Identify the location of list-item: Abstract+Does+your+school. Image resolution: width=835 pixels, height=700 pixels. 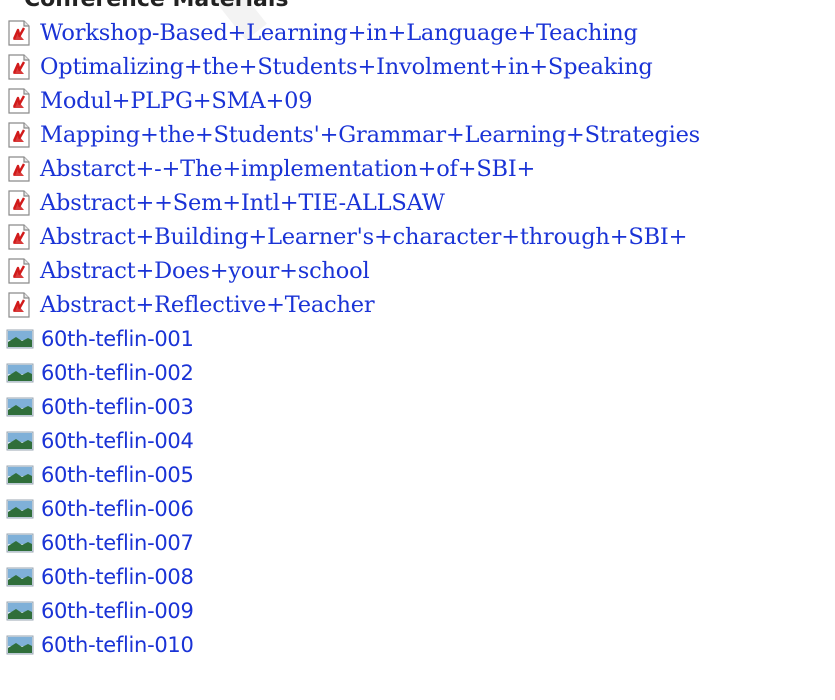
(188, 271).